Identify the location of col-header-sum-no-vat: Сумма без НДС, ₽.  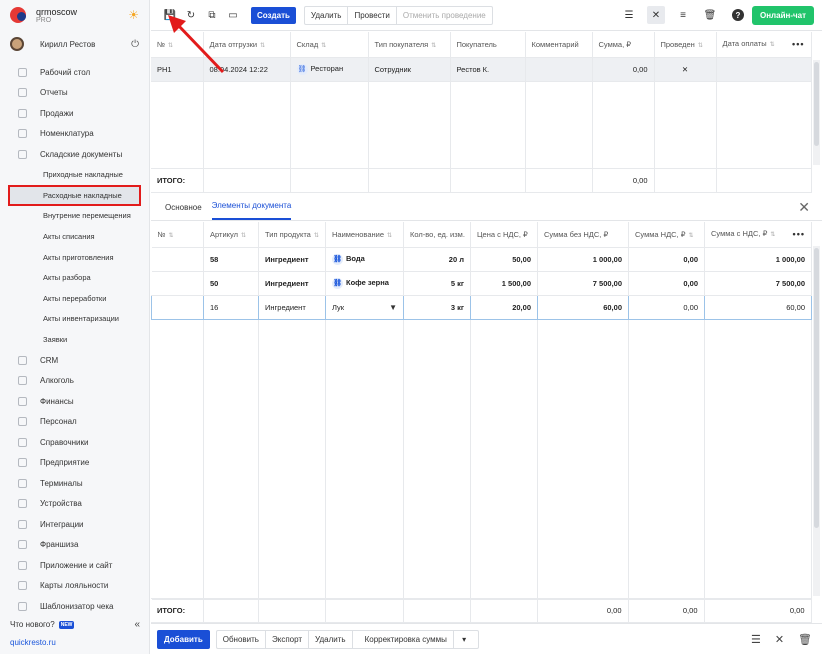
(583, 235).